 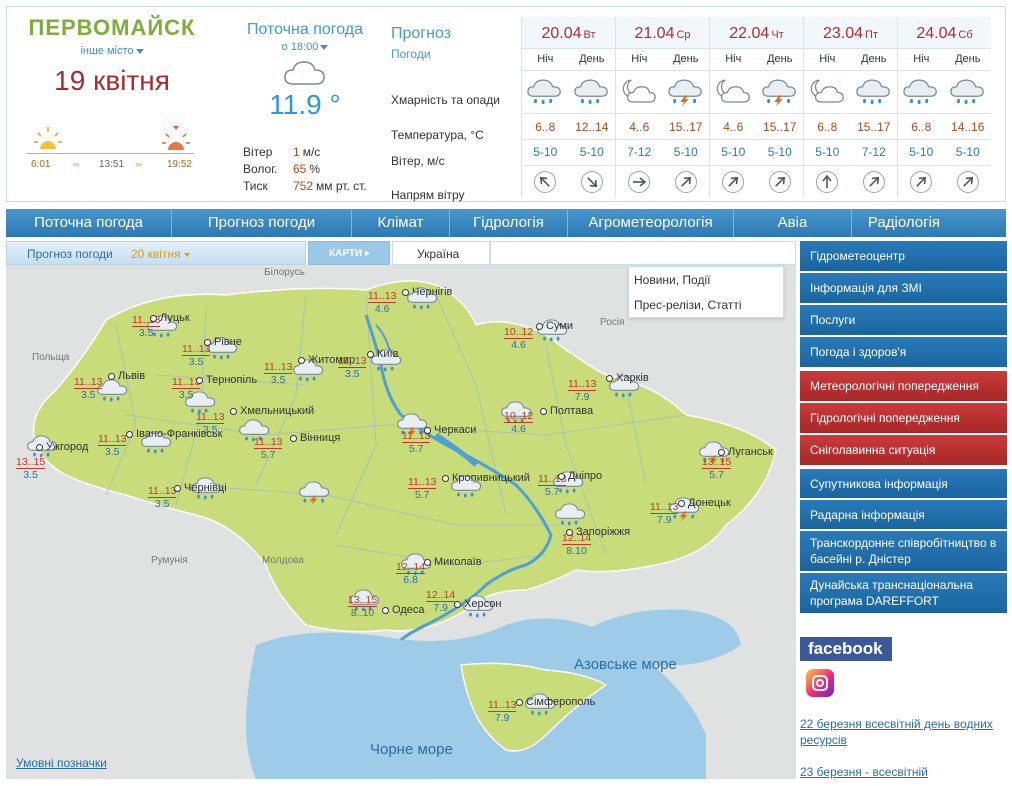 What do you see at coordinates (89, 223) in the screenshot?
I see `nav-item-1: Поточна погода` at bounding box center [89, 223].